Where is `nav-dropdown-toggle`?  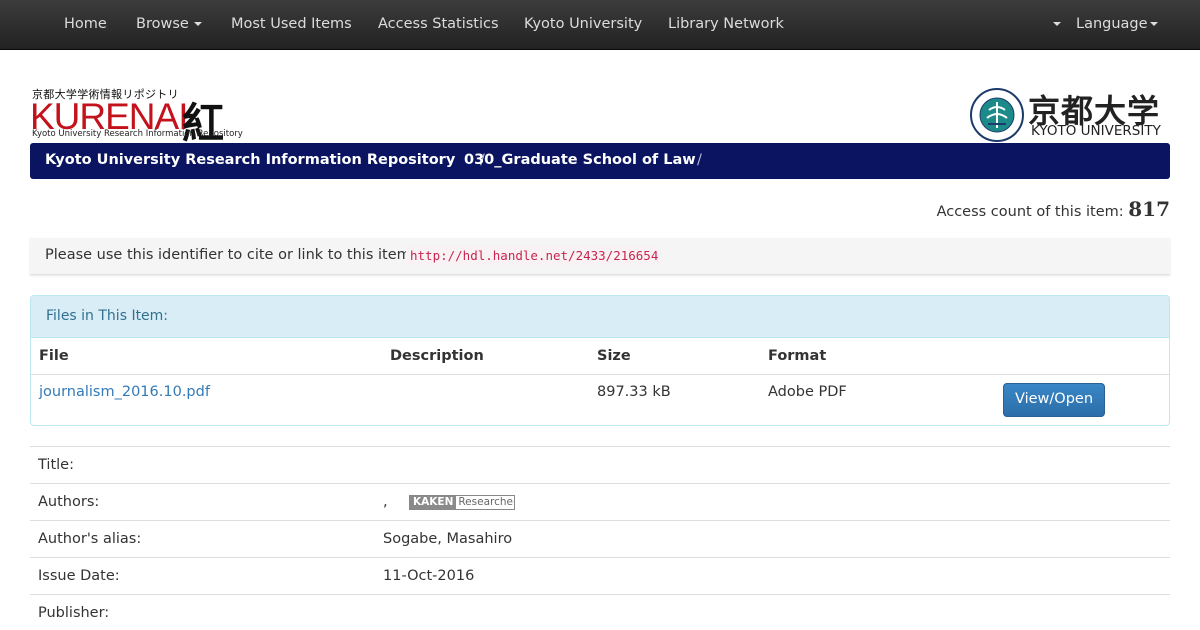 nav-dropdown-toggle is located at coordinates (1054, 25).